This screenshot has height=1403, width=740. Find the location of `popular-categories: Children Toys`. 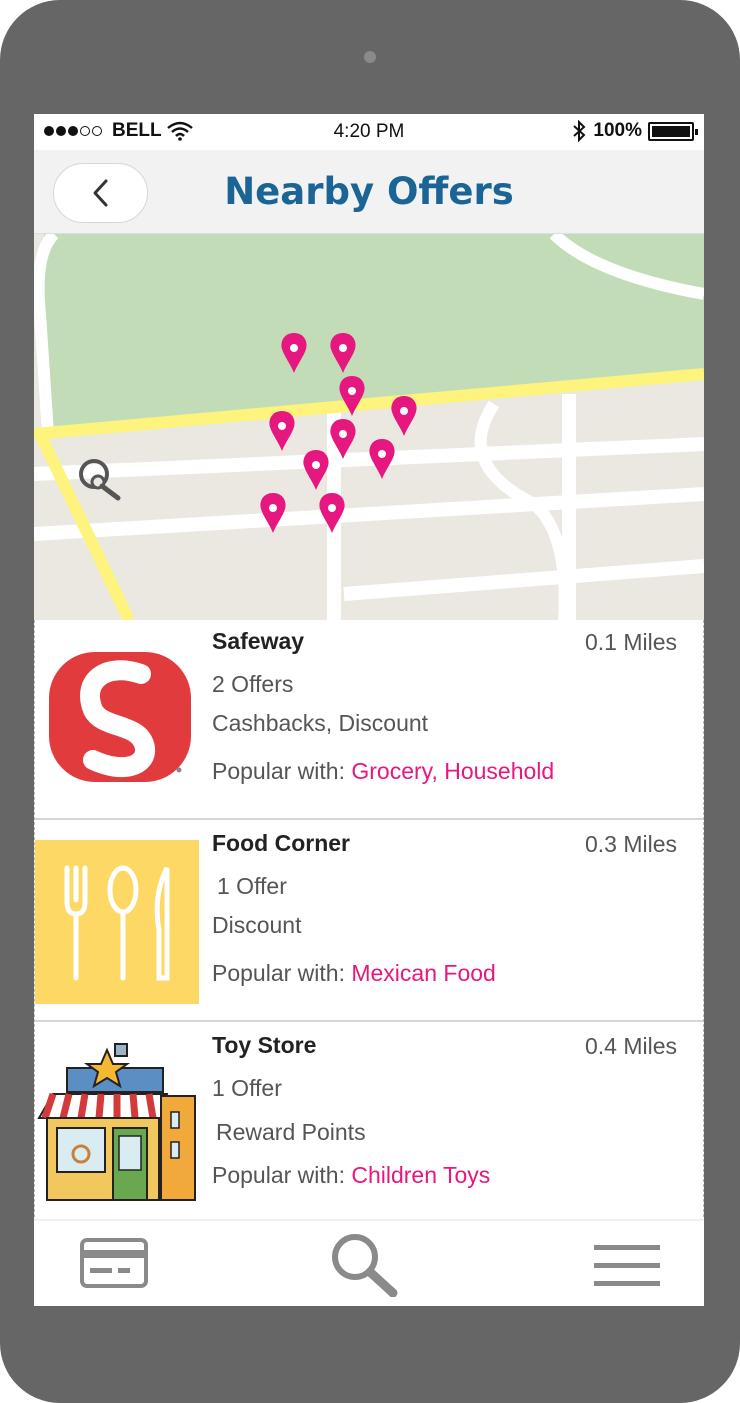

popular-categories: Children Toys is located at coordinates (420, 1175).